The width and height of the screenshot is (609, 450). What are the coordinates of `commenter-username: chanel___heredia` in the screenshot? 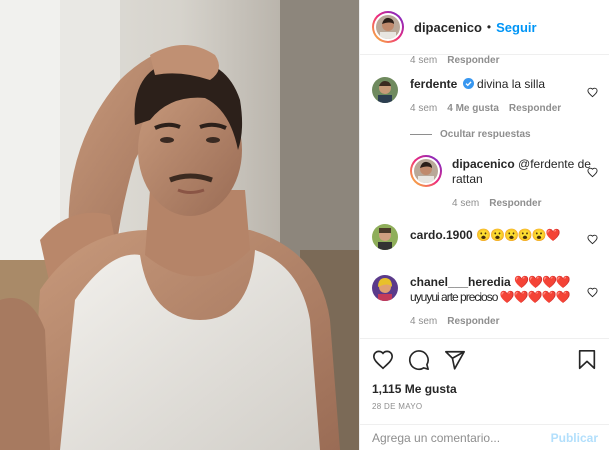 It's located at (460, 282).